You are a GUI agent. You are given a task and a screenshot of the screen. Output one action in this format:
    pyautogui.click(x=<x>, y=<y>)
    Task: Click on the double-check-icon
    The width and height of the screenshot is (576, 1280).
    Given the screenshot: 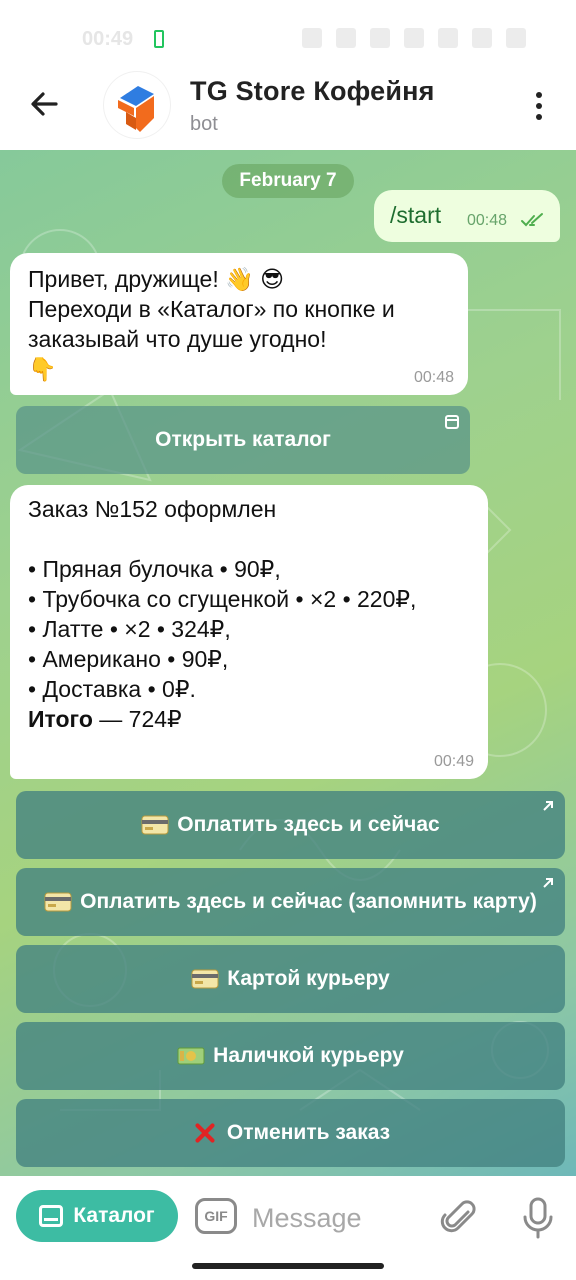 What is the action you would take?
    pyautogui.click(x=532, y=220)
    